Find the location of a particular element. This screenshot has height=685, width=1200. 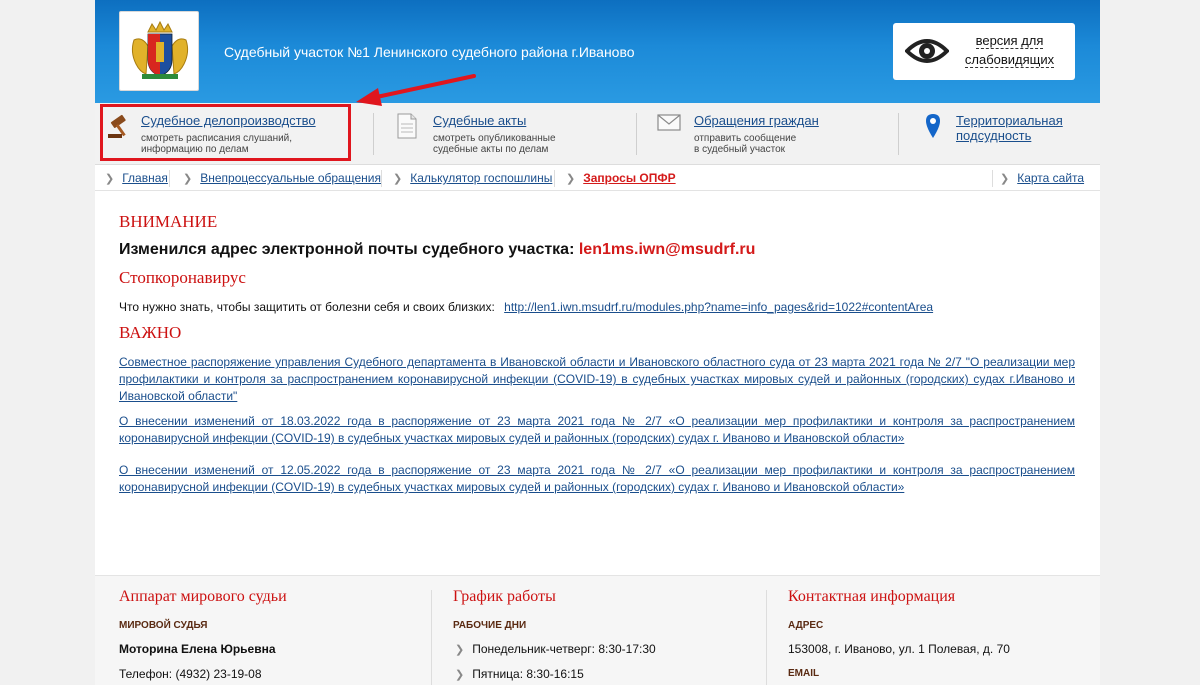

nav-link: Главная is located at coordinates (145, 178).